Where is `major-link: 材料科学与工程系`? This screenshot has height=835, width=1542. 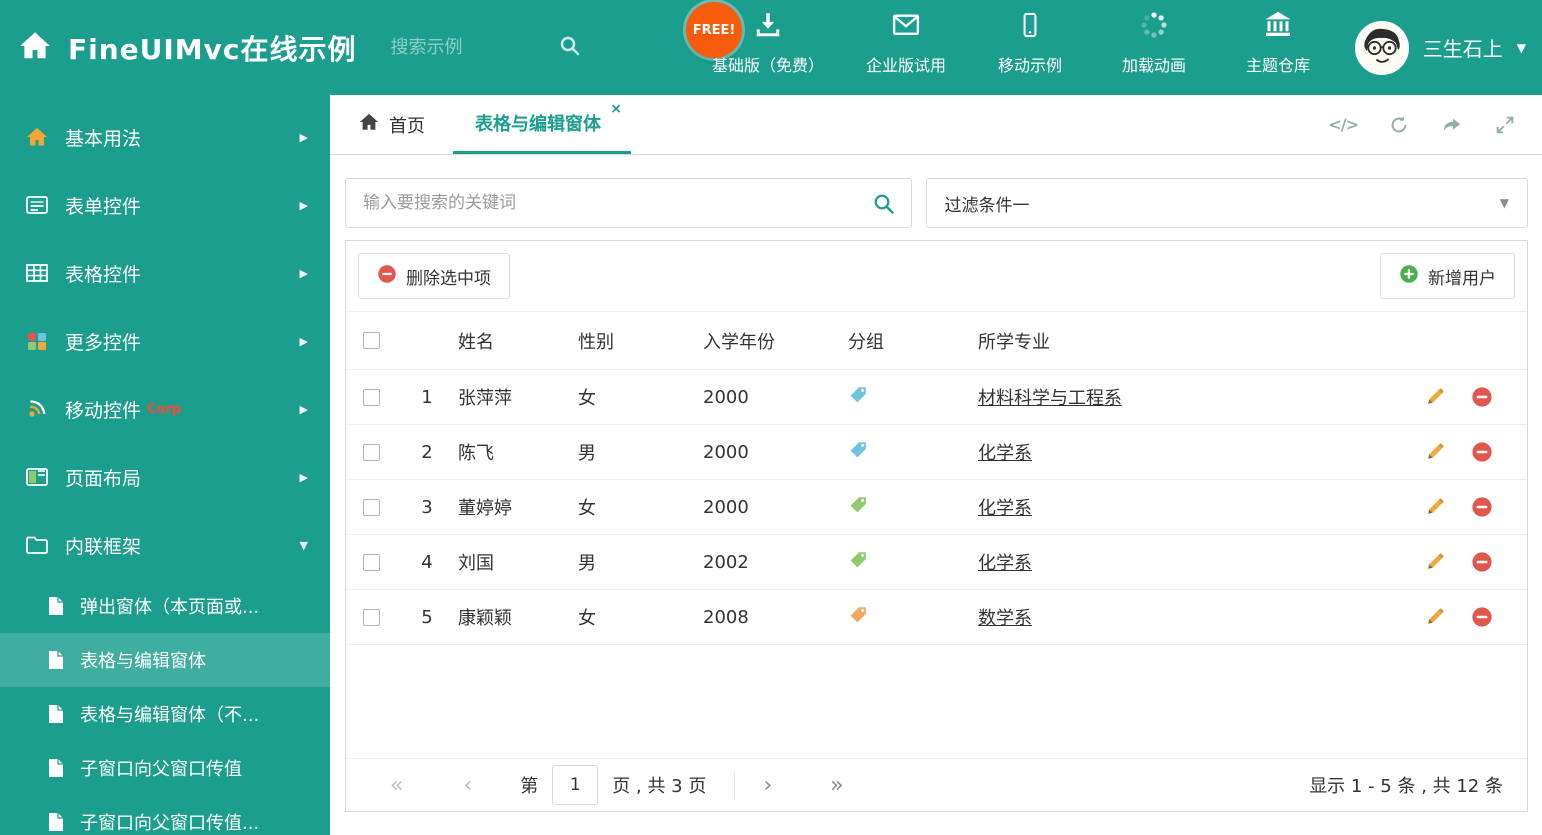 major-link: 材料科学与工程系 is located at coordinates (1050, 398).